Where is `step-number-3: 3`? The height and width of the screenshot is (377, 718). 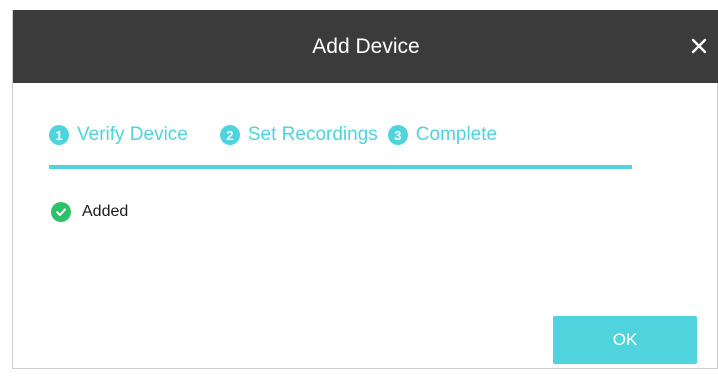
step-number-3: 3 is located at coordinates (397, 135).